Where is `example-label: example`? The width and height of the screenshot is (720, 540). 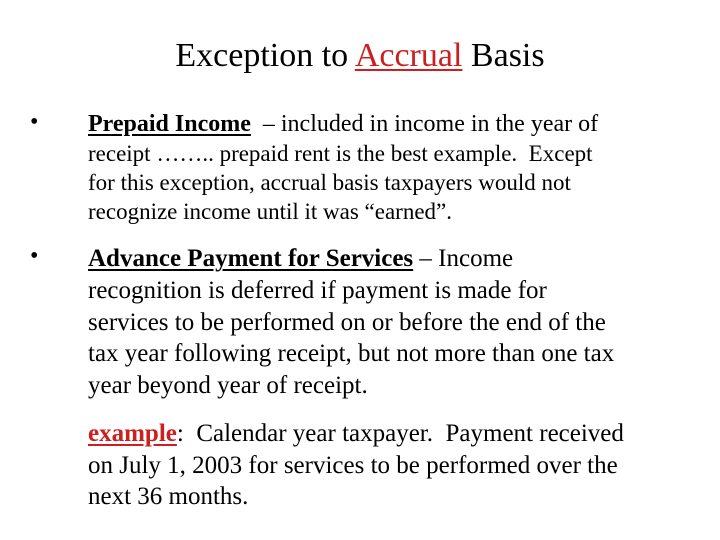
example-label: example is located at coordinates (132, 433).